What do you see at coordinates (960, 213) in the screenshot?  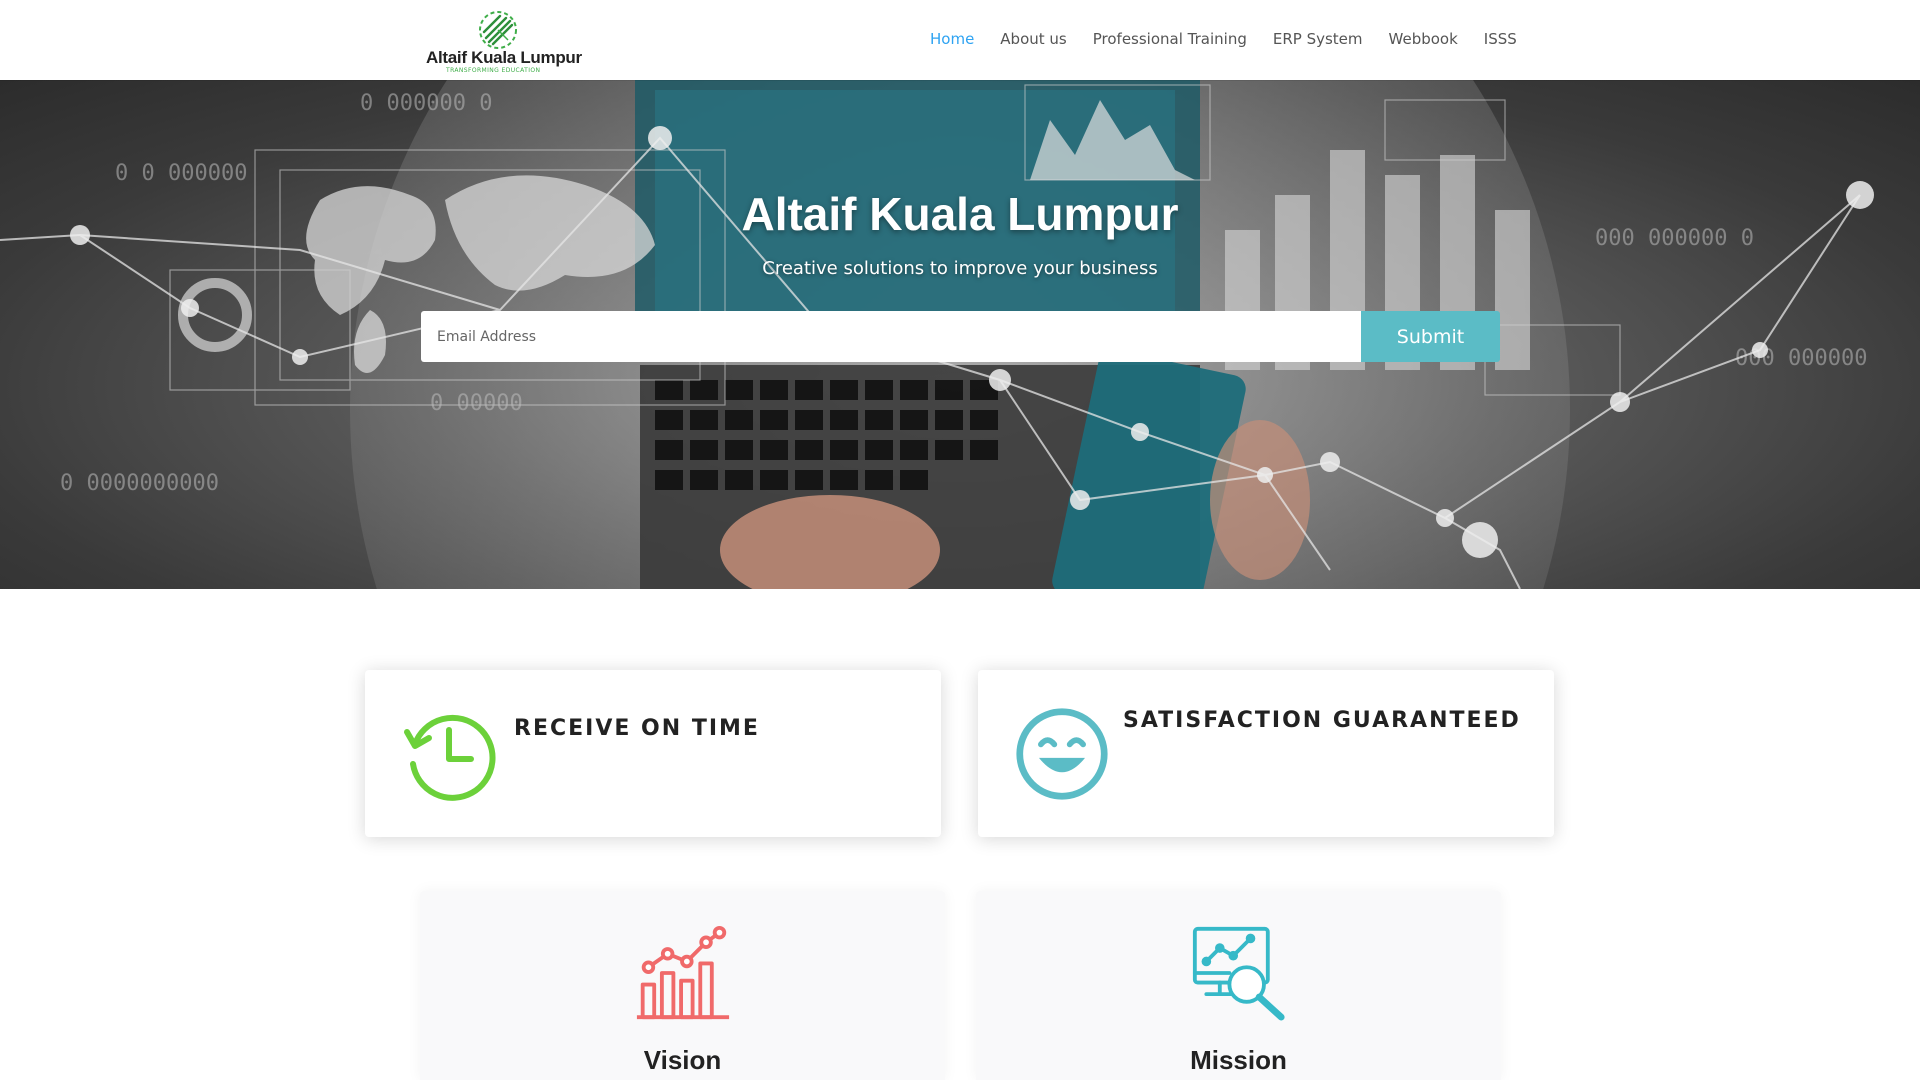 I see `hero-title: Altaif Kuala Lumpur` at bounding box center [960, 213].